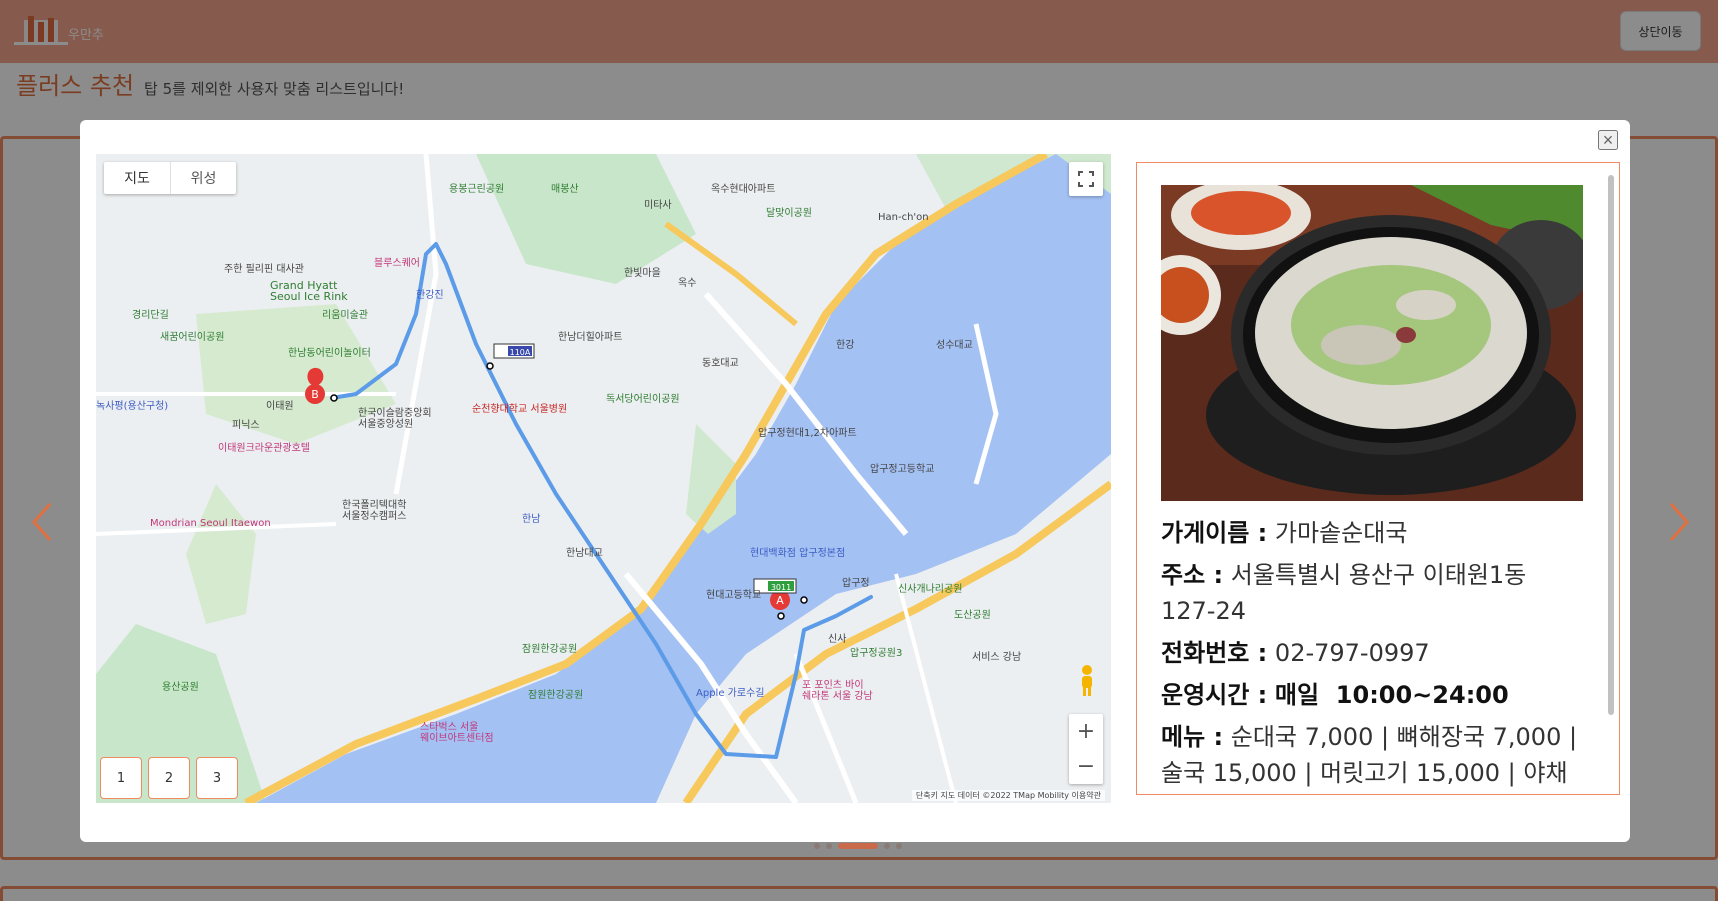 The height and width of the screenshot is (901, 1718). What do you see at coordinates (1008, 795) in the screenshot?
I see `map-copyright: 단축키 지도 데이터 ©2022 TMap Mobility 이용약관` at bounding box center [1008, 795].